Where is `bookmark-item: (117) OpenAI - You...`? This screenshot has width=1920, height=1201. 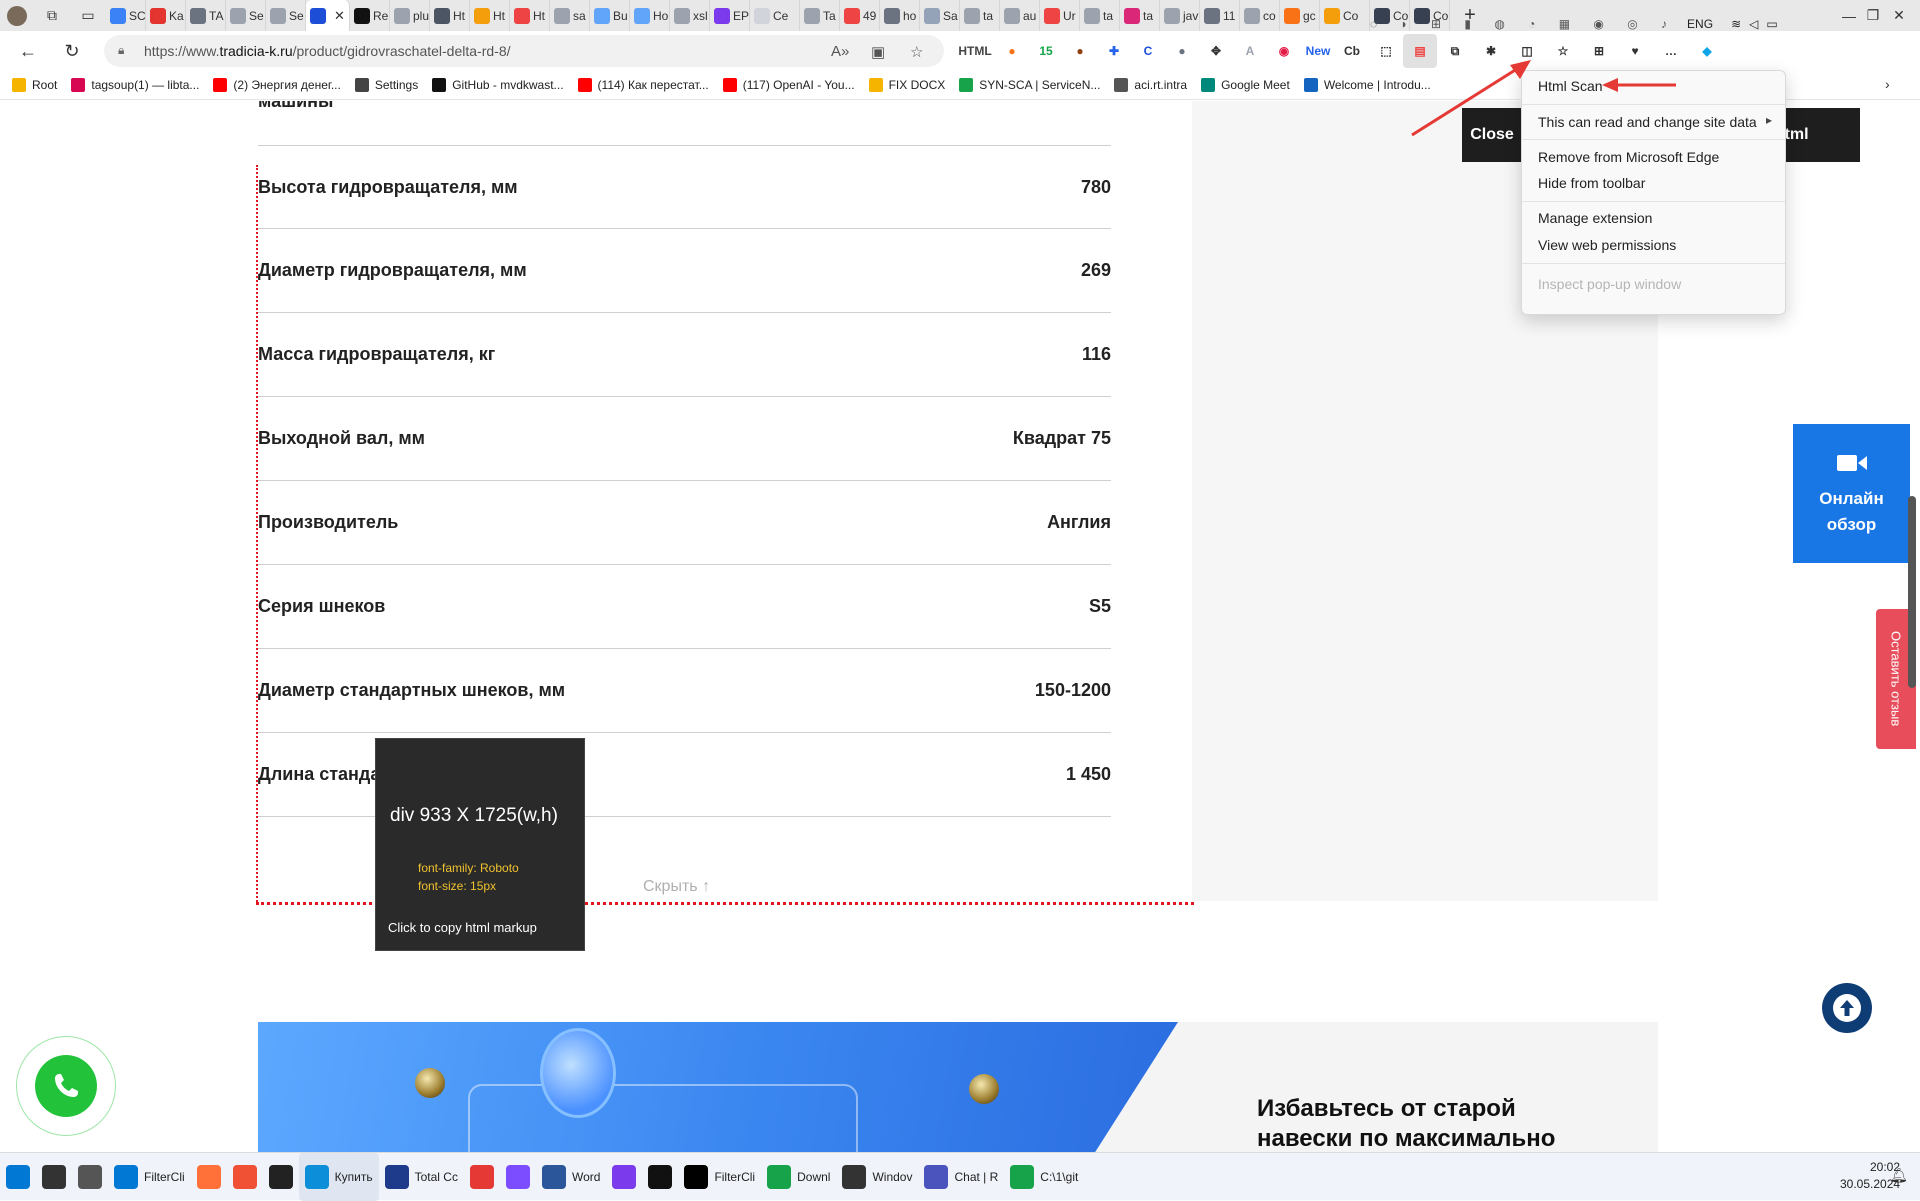 bookmark-item: (117) OpenAI - You... is located at coordinates (788, 84).